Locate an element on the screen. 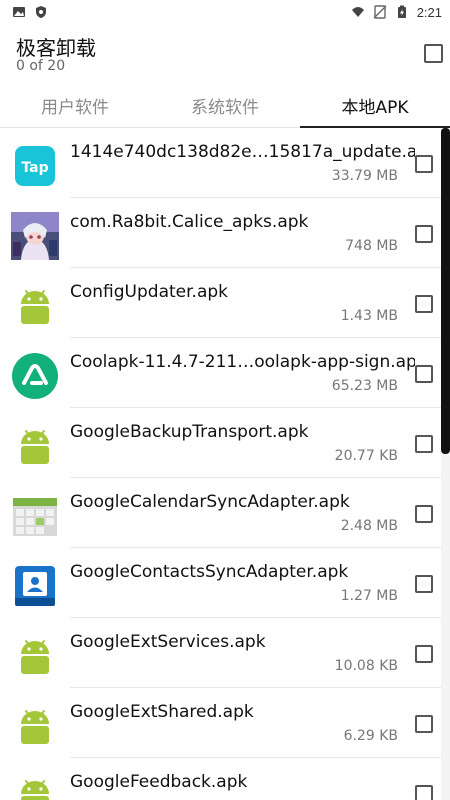 This screenshot has width=450, height=800. tab-system-apps: 系统软件 is located at coordinates (225, 105).